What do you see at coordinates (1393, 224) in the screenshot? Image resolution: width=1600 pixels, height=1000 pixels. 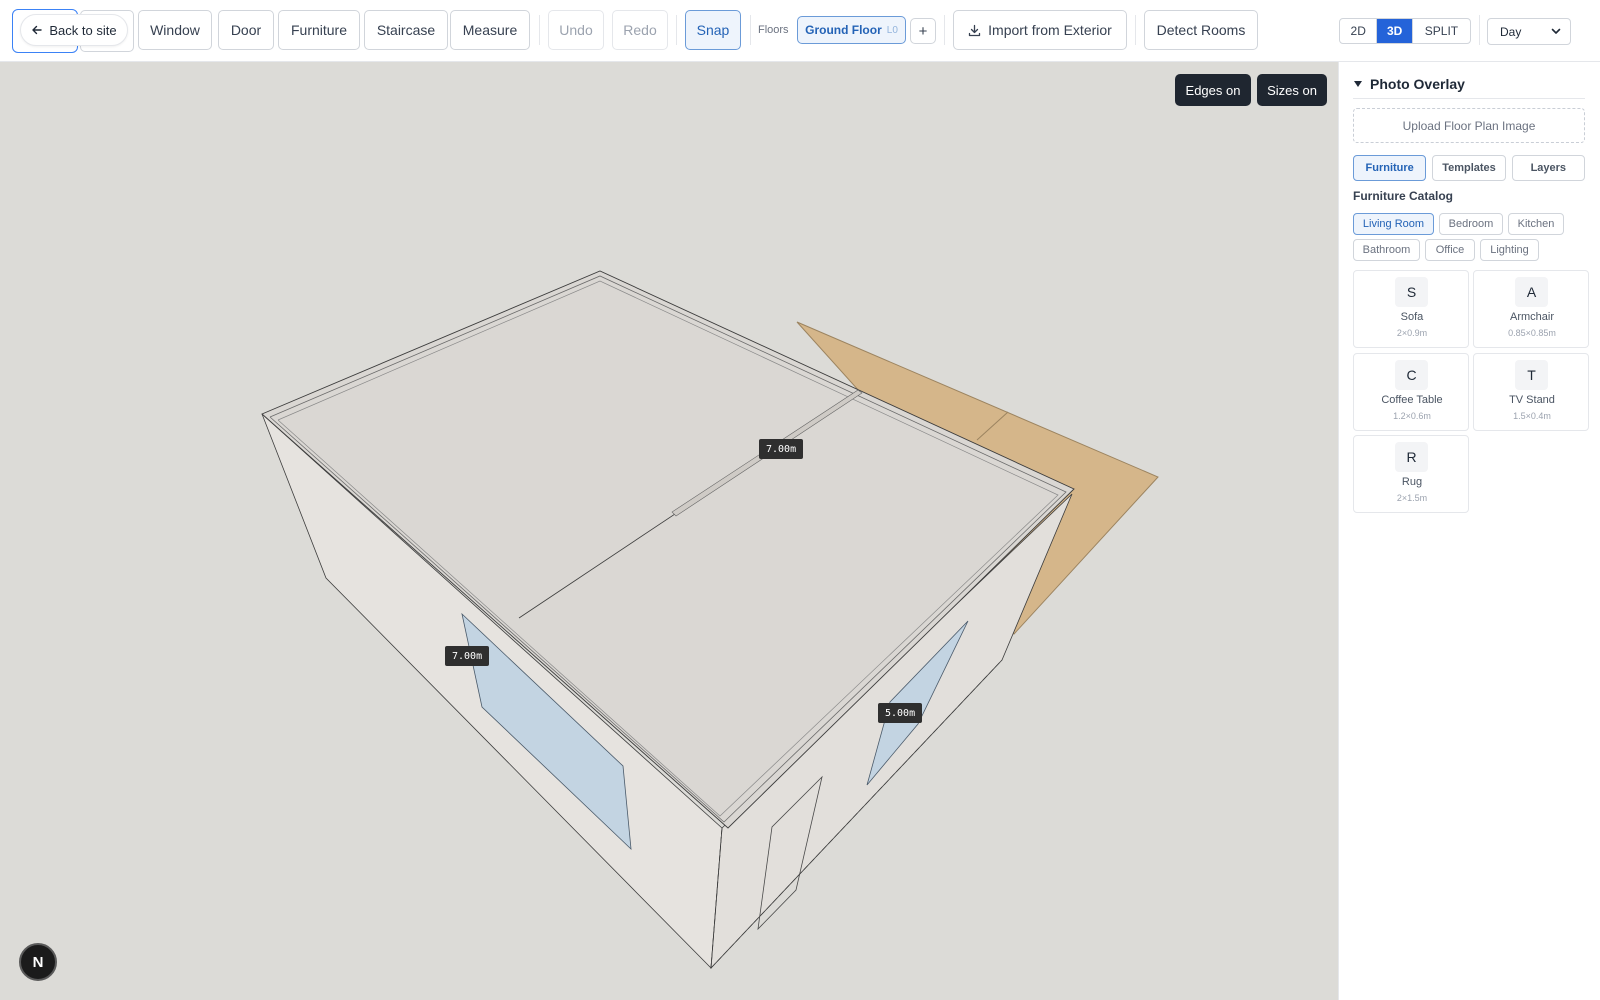 I see `category-living-room: Living Room` at bounding box center [1393, 224].